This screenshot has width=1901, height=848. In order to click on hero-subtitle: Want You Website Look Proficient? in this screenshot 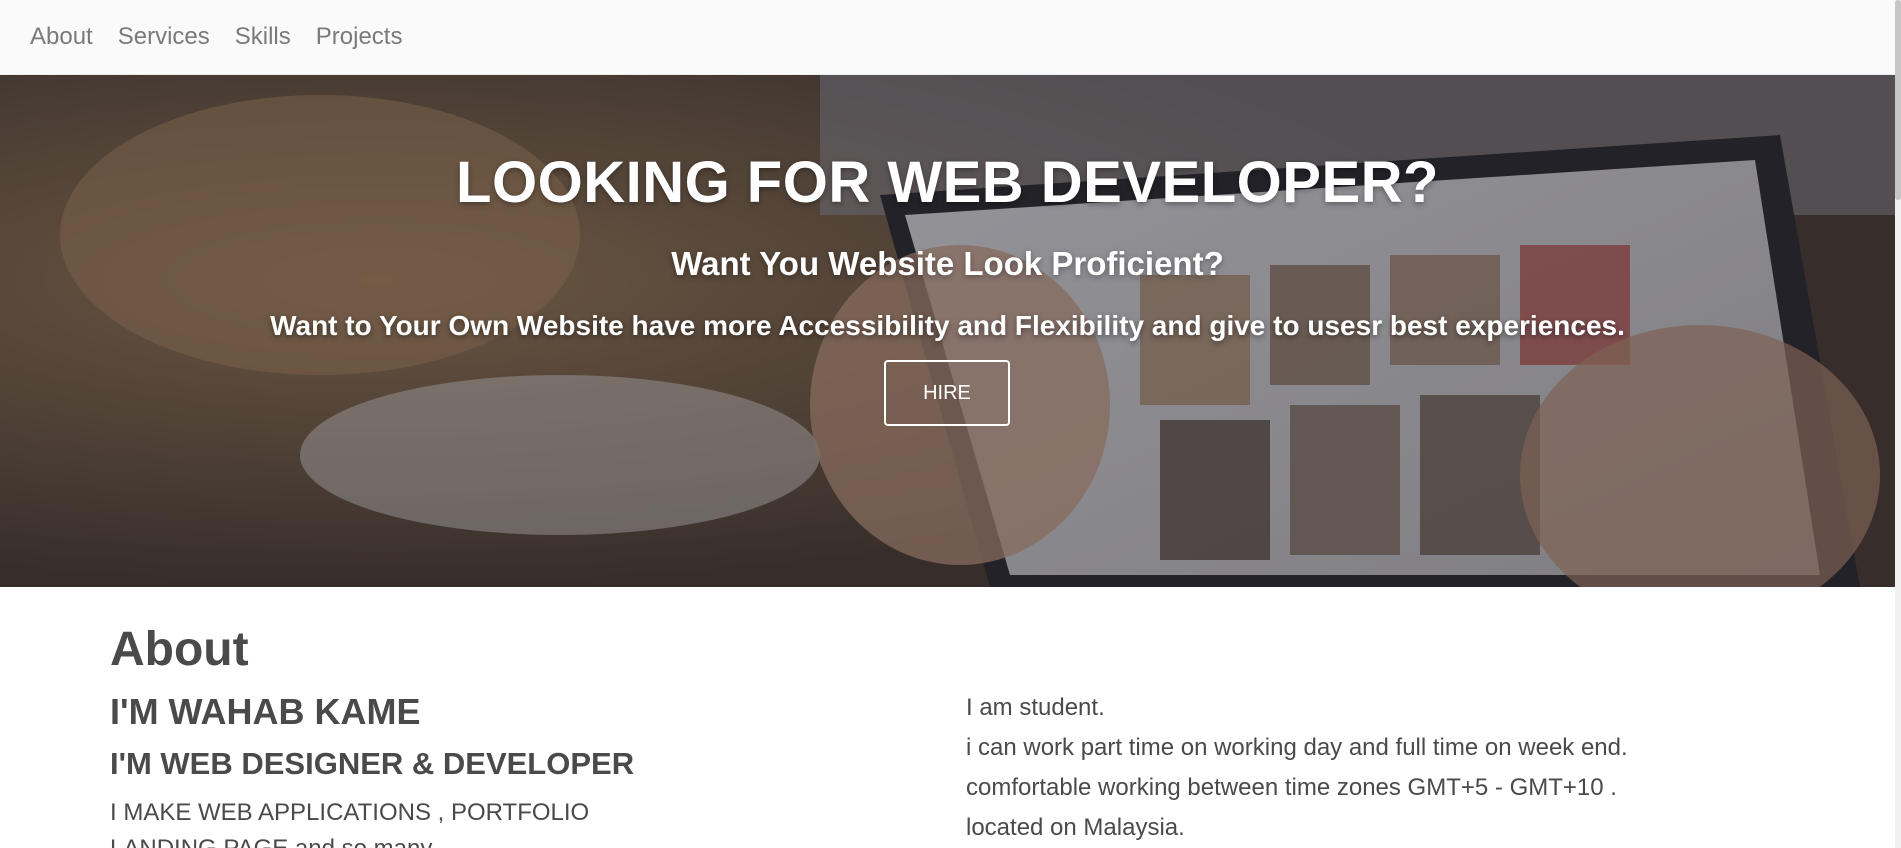, I will do `click(947, 263)`.